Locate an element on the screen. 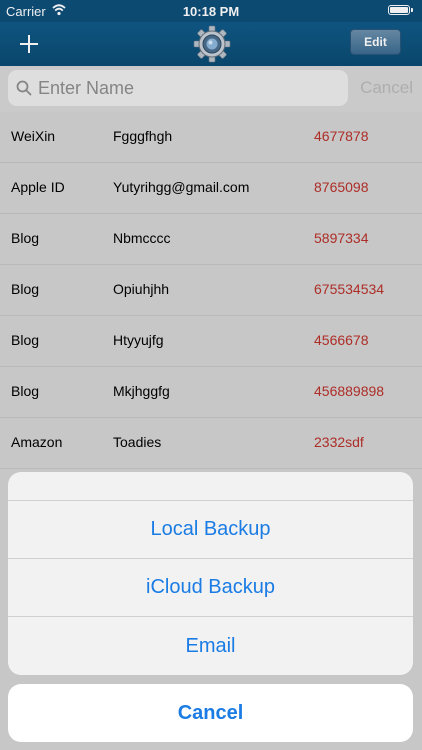 This screenshot has width=422, height=750. local-backup-button: Local Backup is located at coordinates (210, 530).